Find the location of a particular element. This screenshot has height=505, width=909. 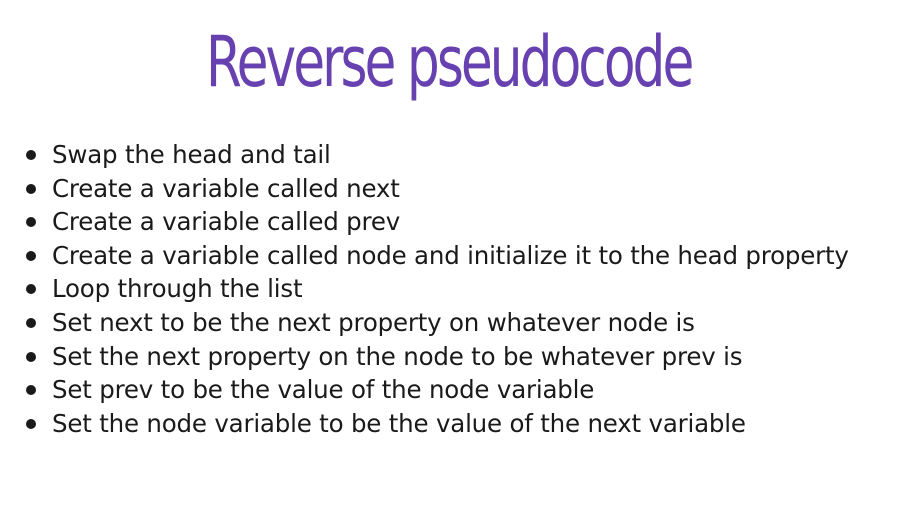

bullet-item: Loop through the list is located at coordinates (449, 289).